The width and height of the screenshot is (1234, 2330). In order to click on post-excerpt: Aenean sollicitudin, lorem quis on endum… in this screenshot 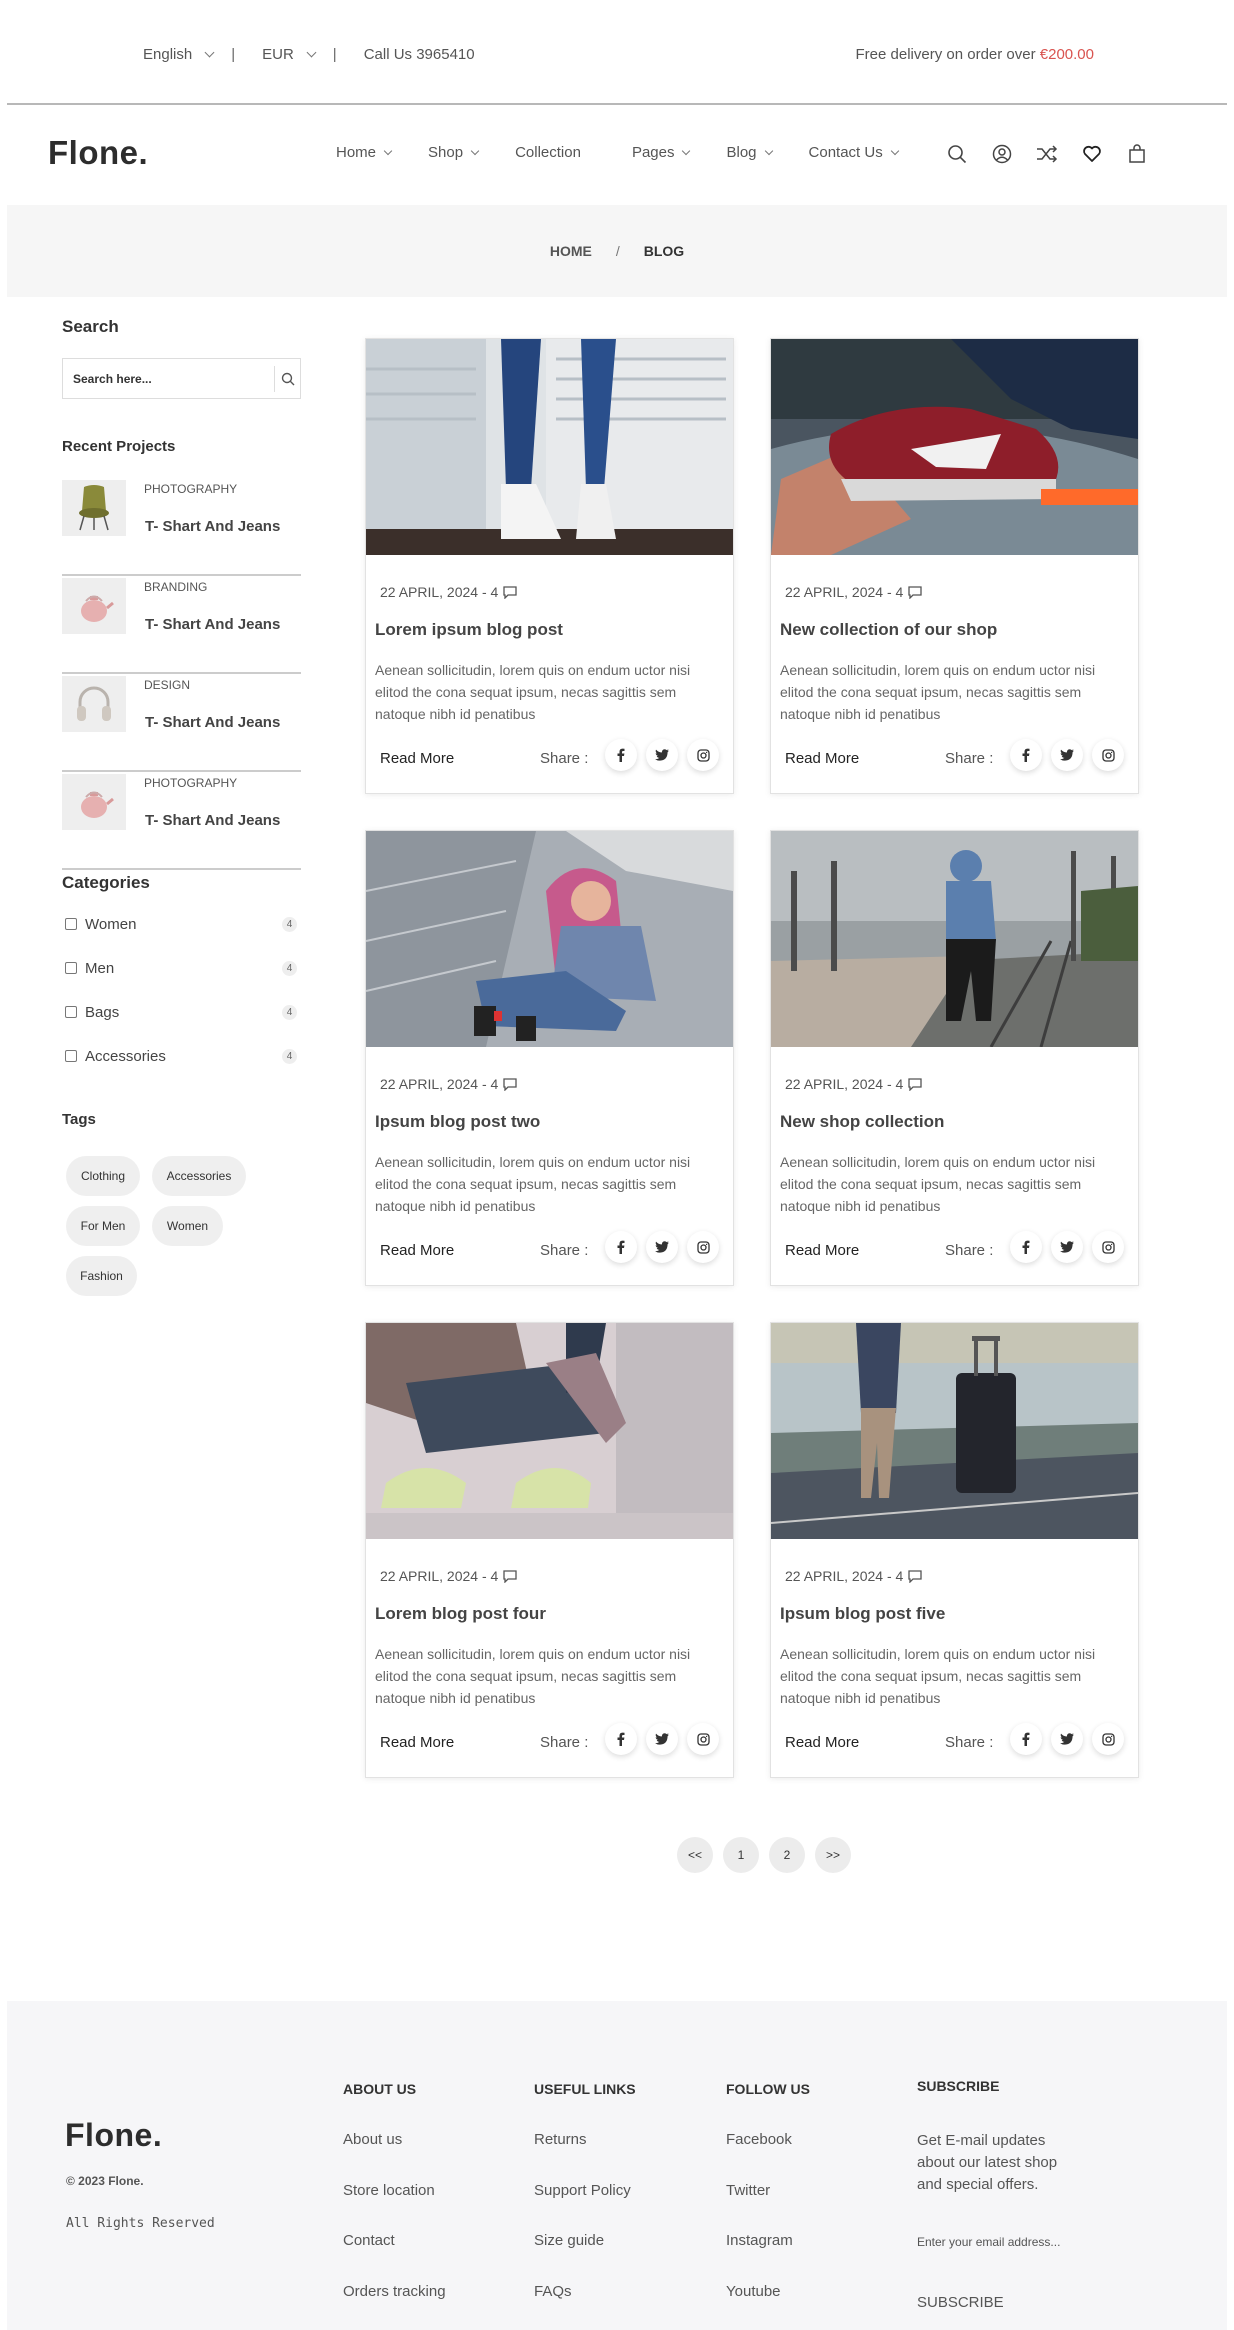, I will do `click(938, 1676)`.